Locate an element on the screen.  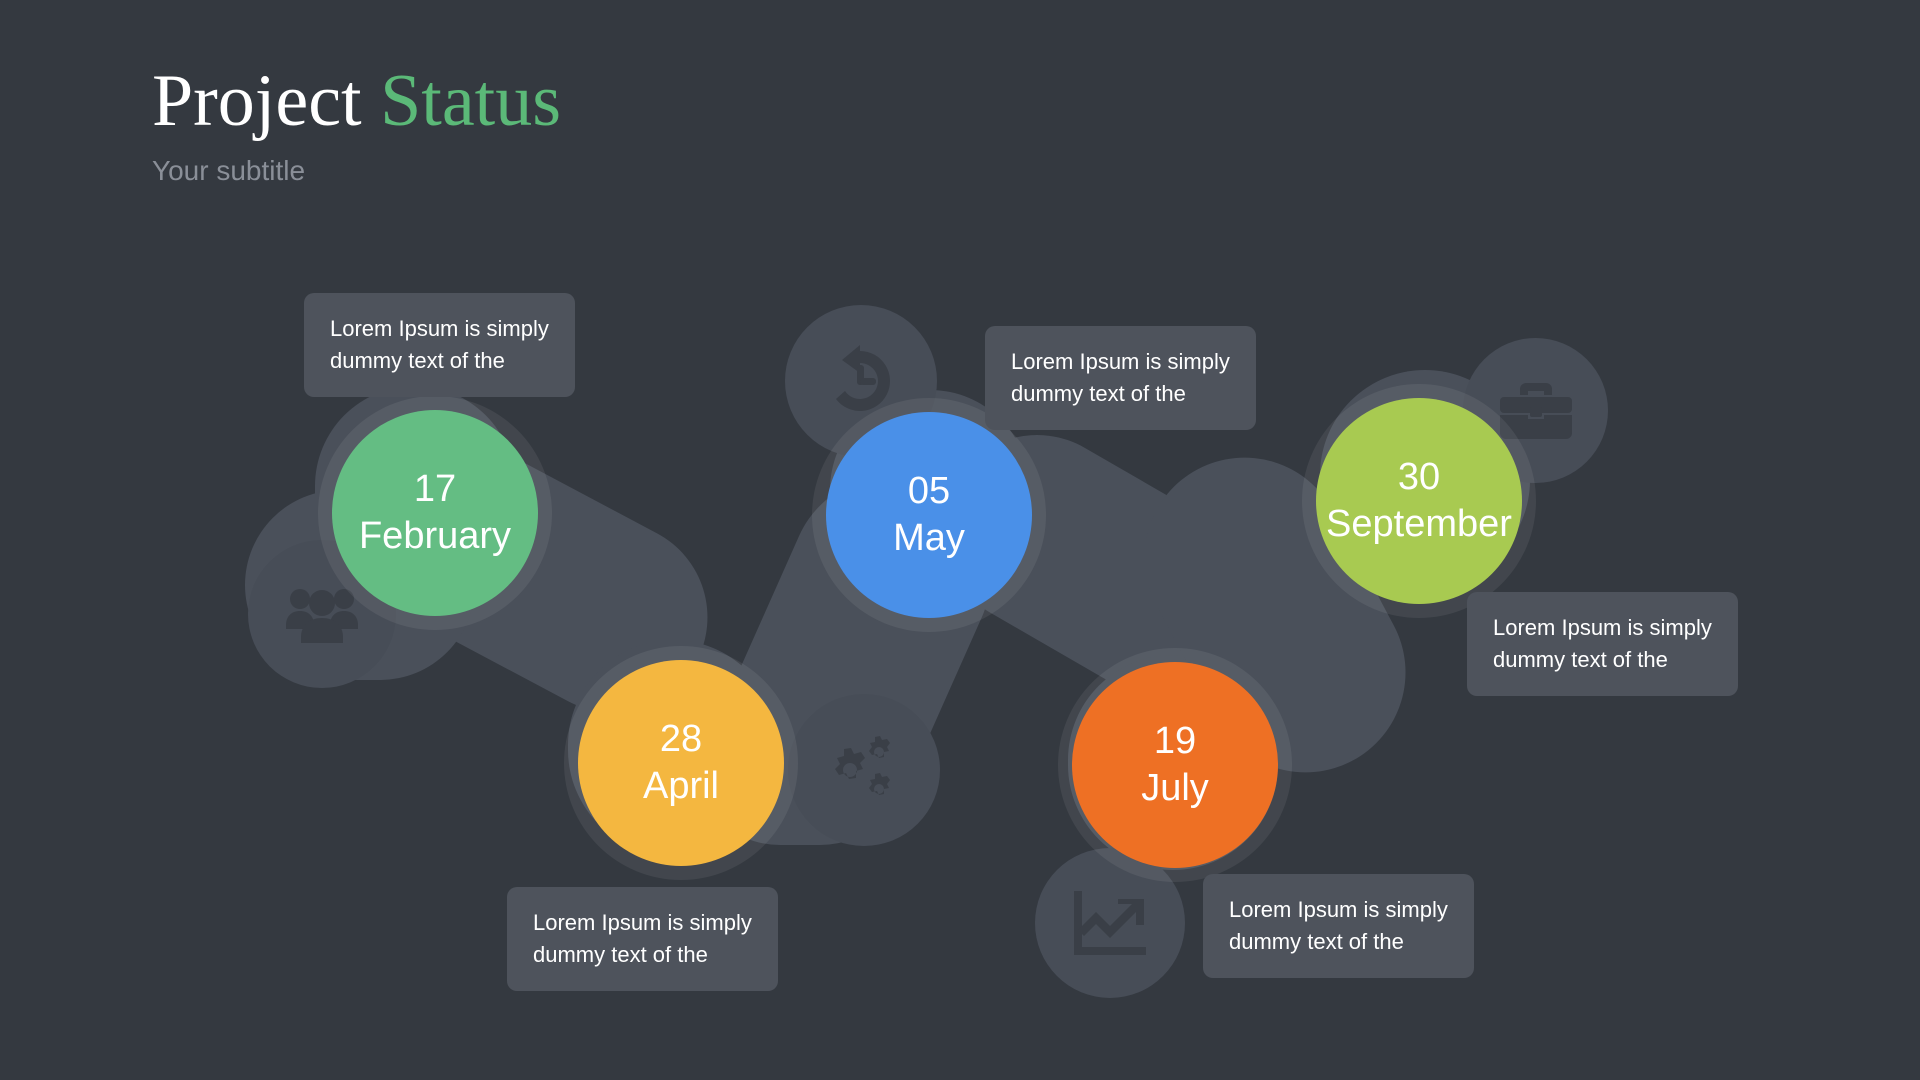
milestone-day: 17 is located at coordinates (435, 489).